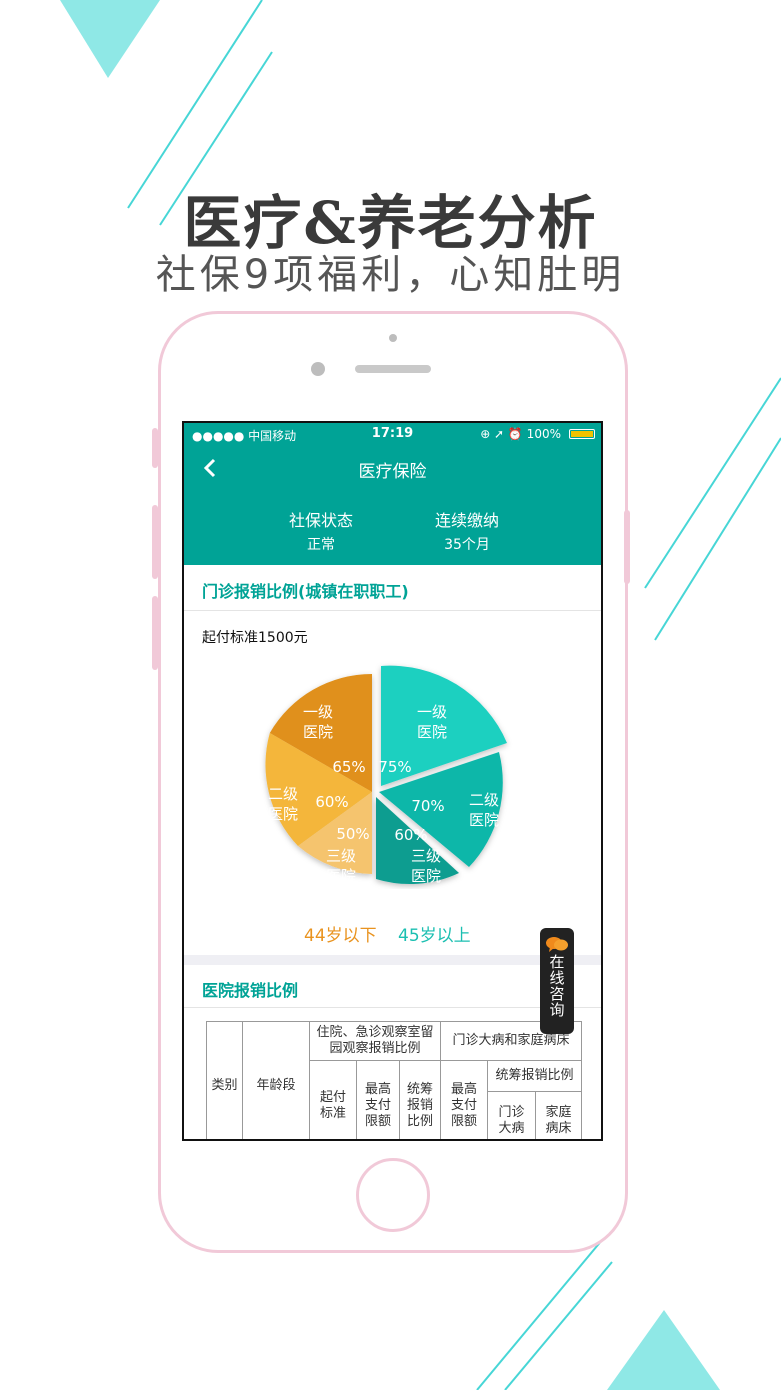 The height and width of the screenshot is (1390, 781). I want to click on proximity-sensor, so click(393, 338).